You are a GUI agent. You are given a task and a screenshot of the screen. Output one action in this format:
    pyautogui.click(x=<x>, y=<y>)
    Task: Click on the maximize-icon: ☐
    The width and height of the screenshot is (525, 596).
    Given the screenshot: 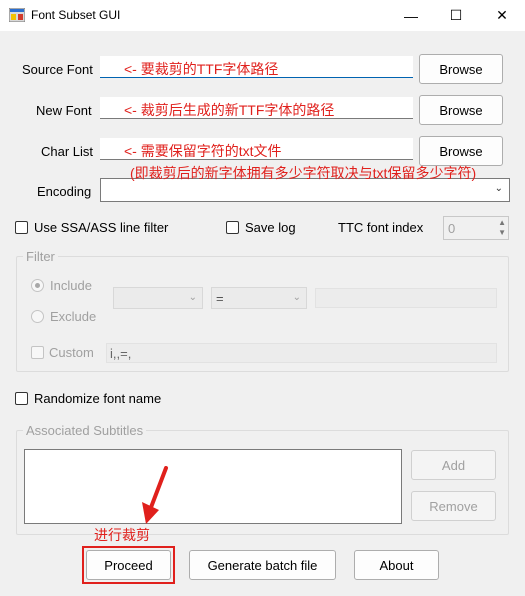 What is the action you would take?
    pyautogui.click(x=456, y=15)
    